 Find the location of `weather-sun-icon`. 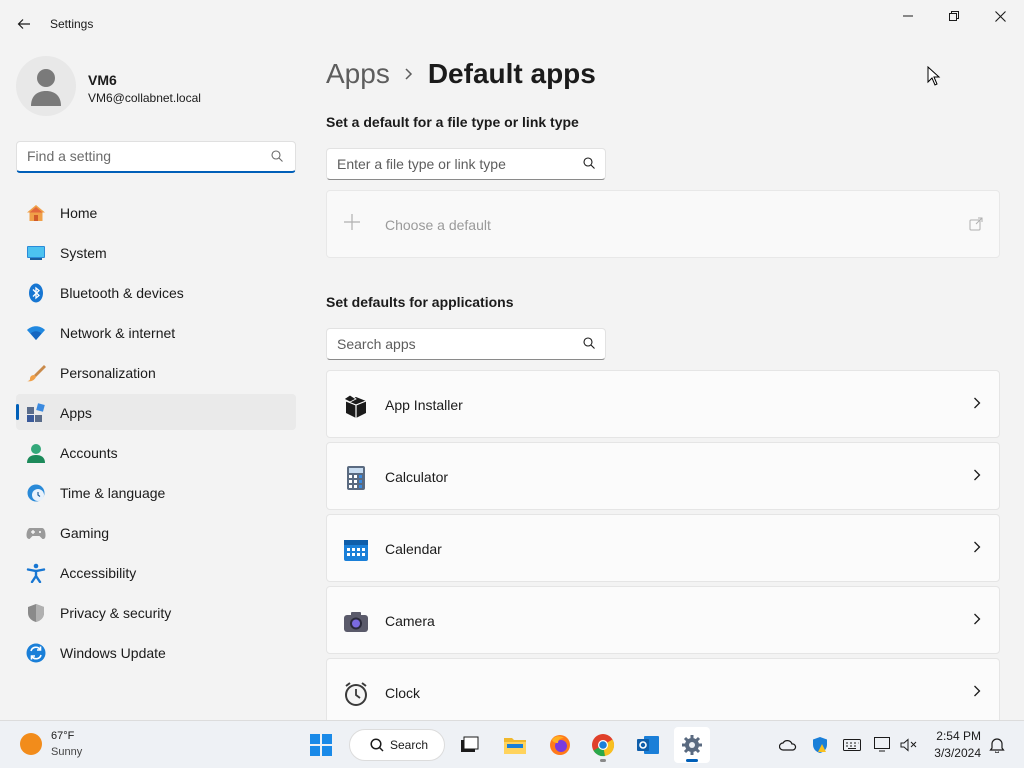

weather-sun-icon is located at coordinates (31, 744).